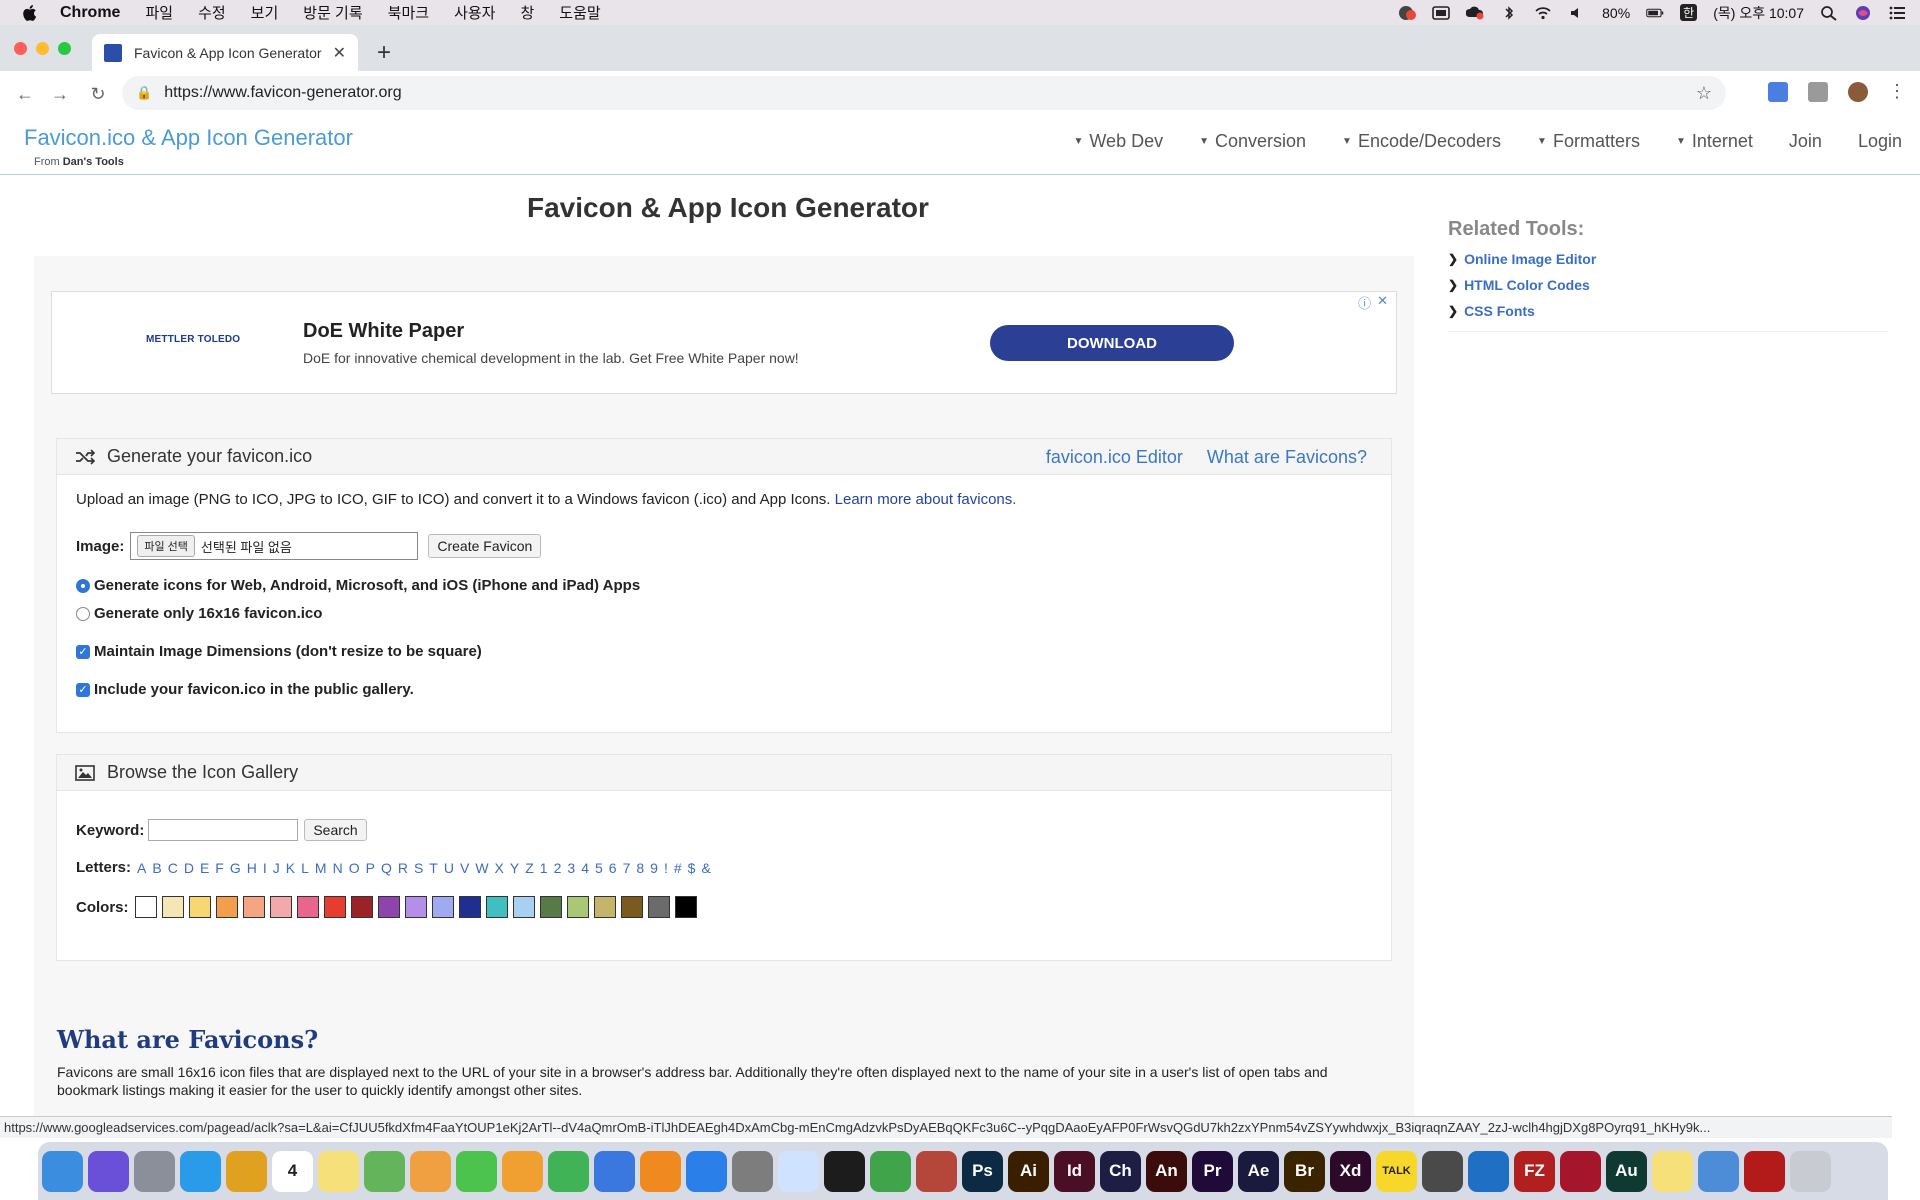 This screenshot has height=1200, width=1920. Describe the element at coordinates (384, 53) in the screenshot. I see `new-tab-button: +` at that location.